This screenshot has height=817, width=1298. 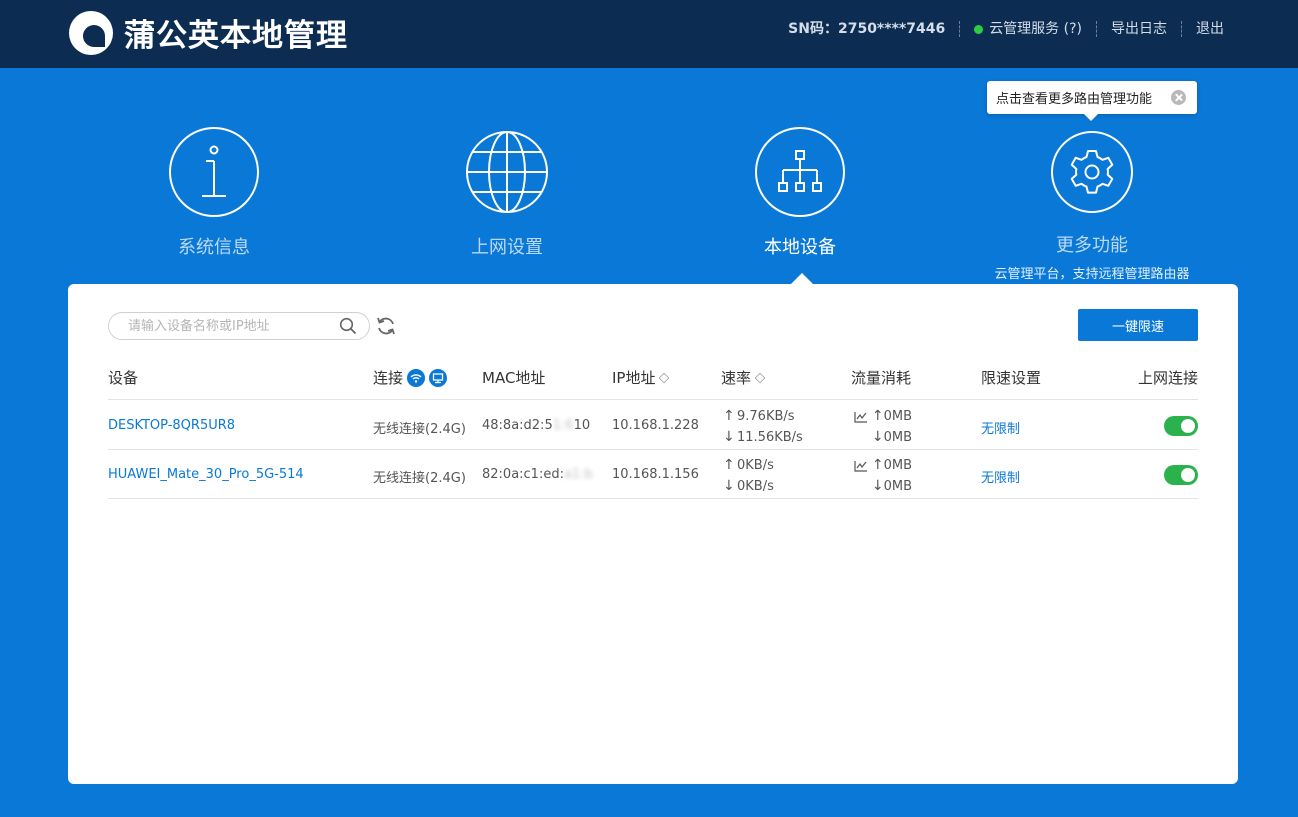 I want to click on nav-system-info-label: 系统信息, so click(x=214, y=247).